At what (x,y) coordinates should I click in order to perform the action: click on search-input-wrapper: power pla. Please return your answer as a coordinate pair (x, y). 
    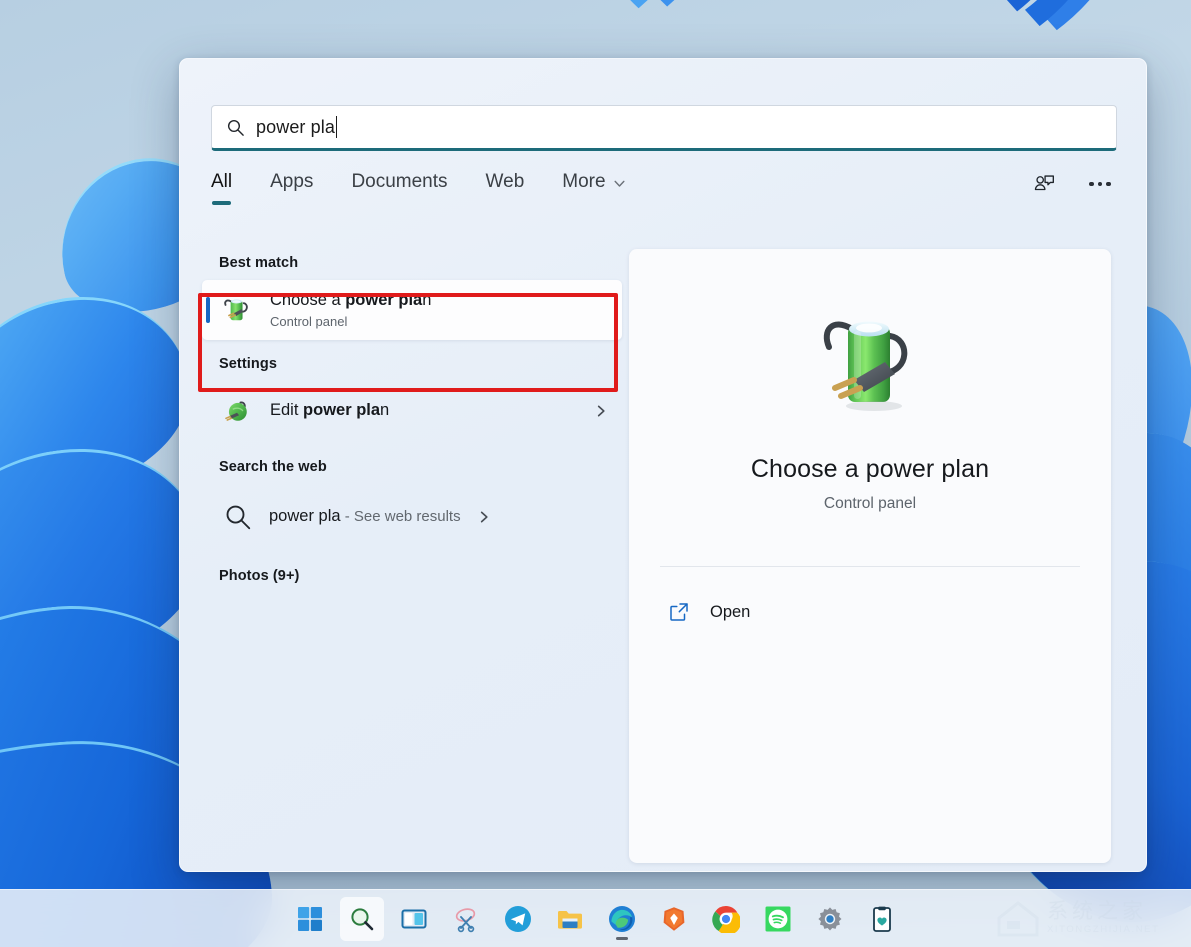
    Looking at the image, I should click on (664, 128).